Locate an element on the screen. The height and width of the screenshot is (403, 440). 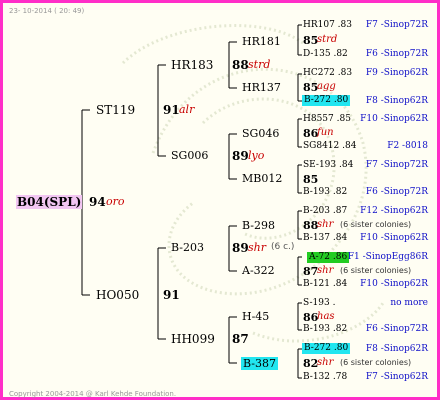
gen3-mb012-score: 85 is located at coordinates (311, 179).